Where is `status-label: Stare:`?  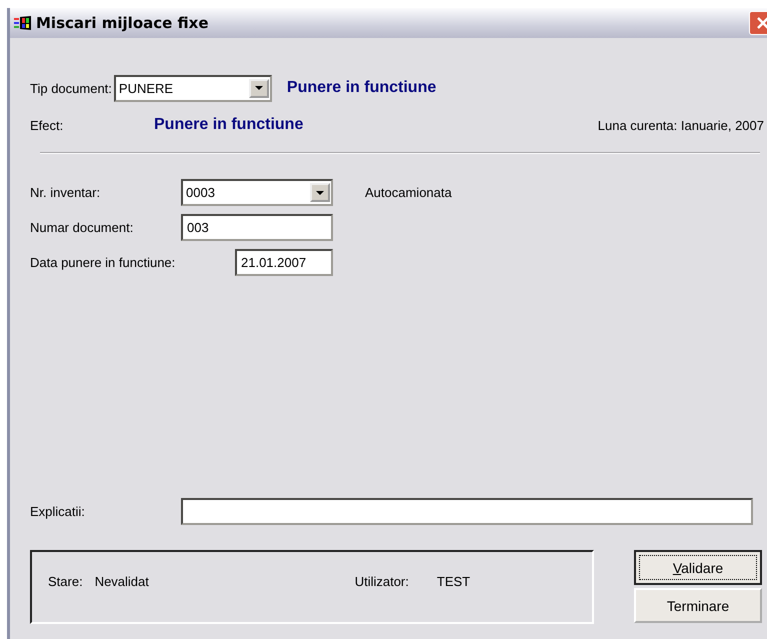 status-label: Stare: is located at coordinates (65, 581).